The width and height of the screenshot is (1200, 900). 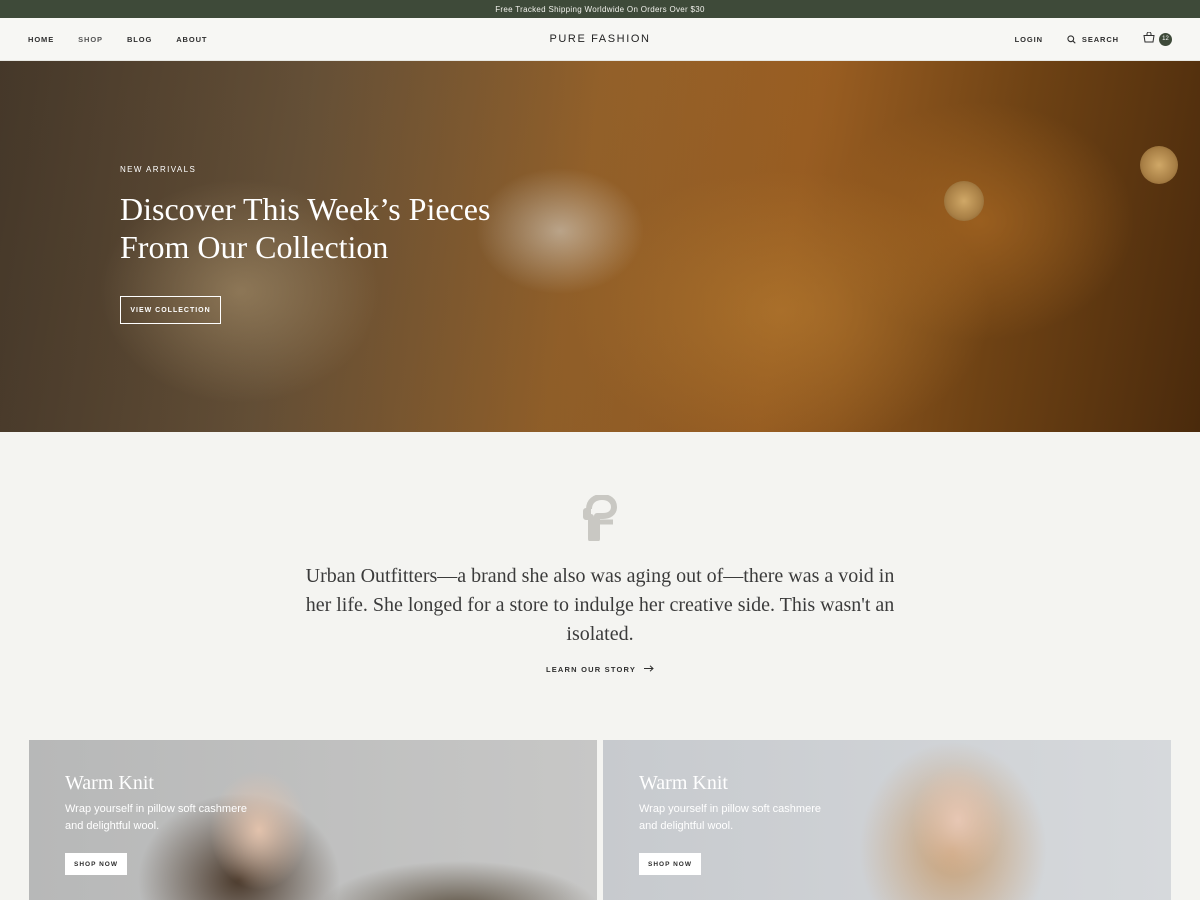 I want to click on nav-shop: SHOP, so click(x=90, y=39).